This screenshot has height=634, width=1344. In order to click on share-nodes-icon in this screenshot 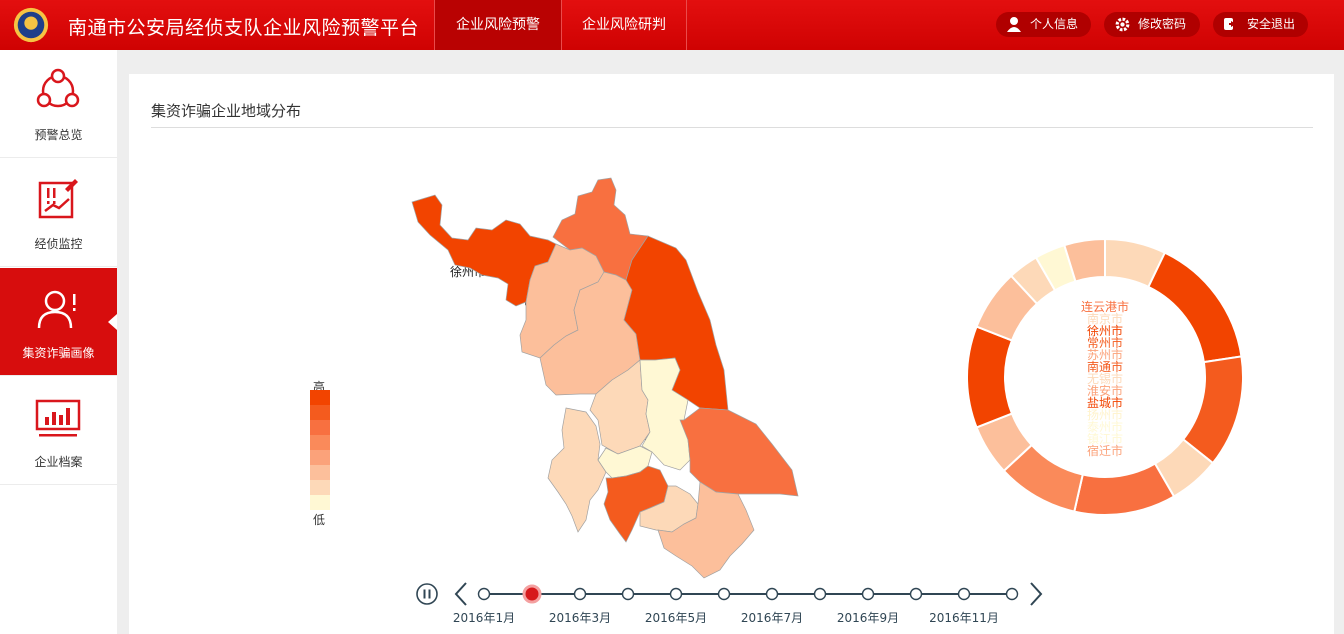, I will do `click(58, 88)`.